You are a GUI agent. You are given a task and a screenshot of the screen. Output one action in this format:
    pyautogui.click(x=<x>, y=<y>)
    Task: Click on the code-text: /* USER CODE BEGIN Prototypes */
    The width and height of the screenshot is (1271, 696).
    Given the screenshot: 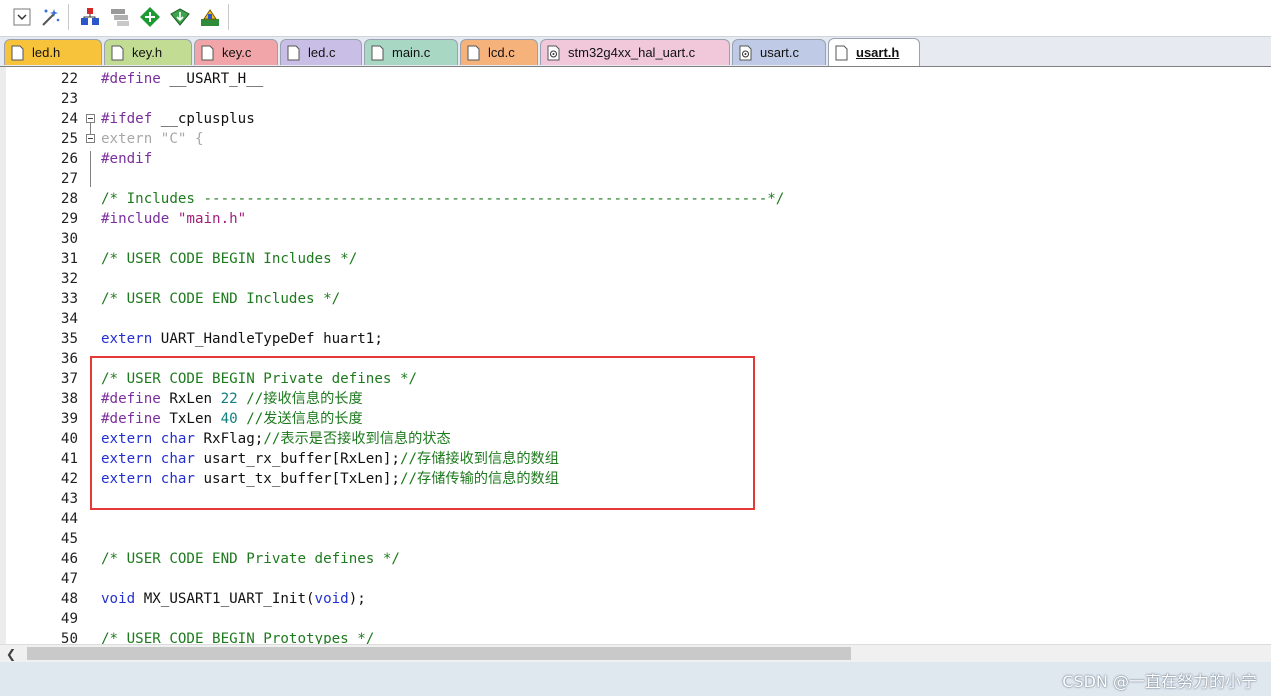 What is the action you would take?
    pyautogui.click(x=237, y=637)
    